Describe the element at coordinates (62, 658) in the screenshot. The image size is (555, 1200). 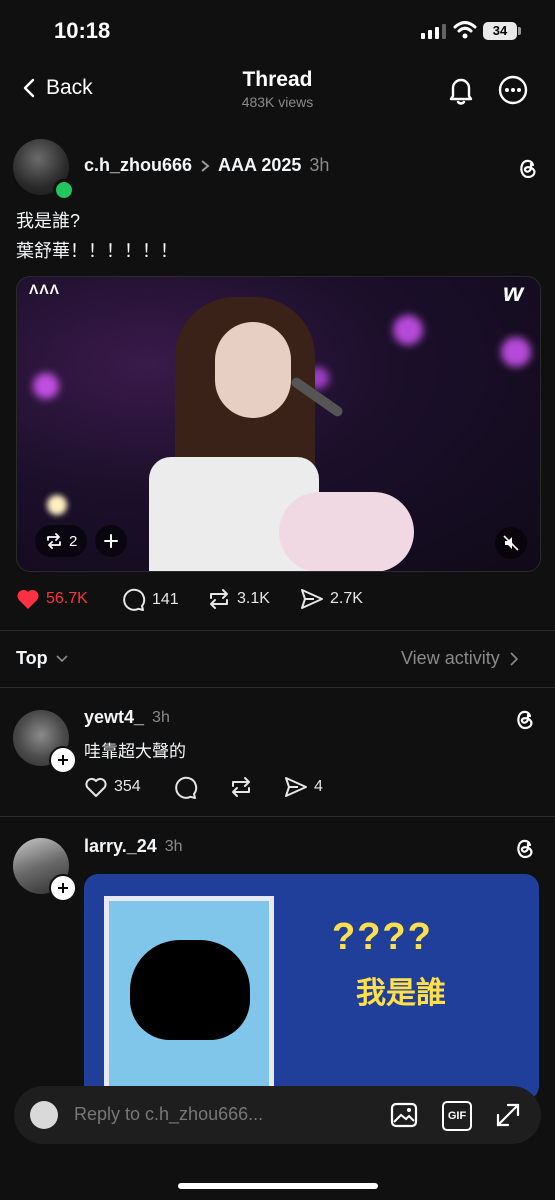
I see `chevron-down-icon` at that location.